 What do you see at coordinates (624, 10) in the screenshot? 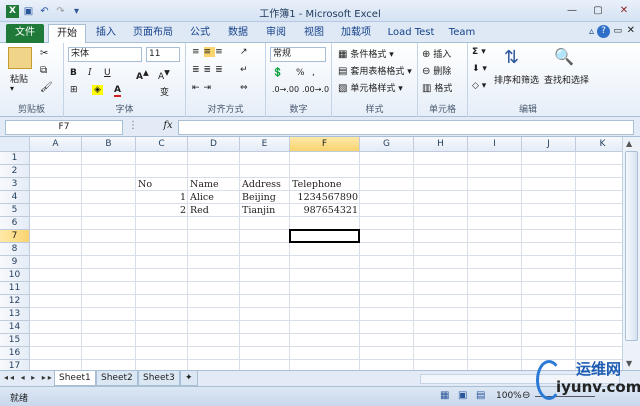
I see `close-icon: ✕` at bounding box center [624, 10].